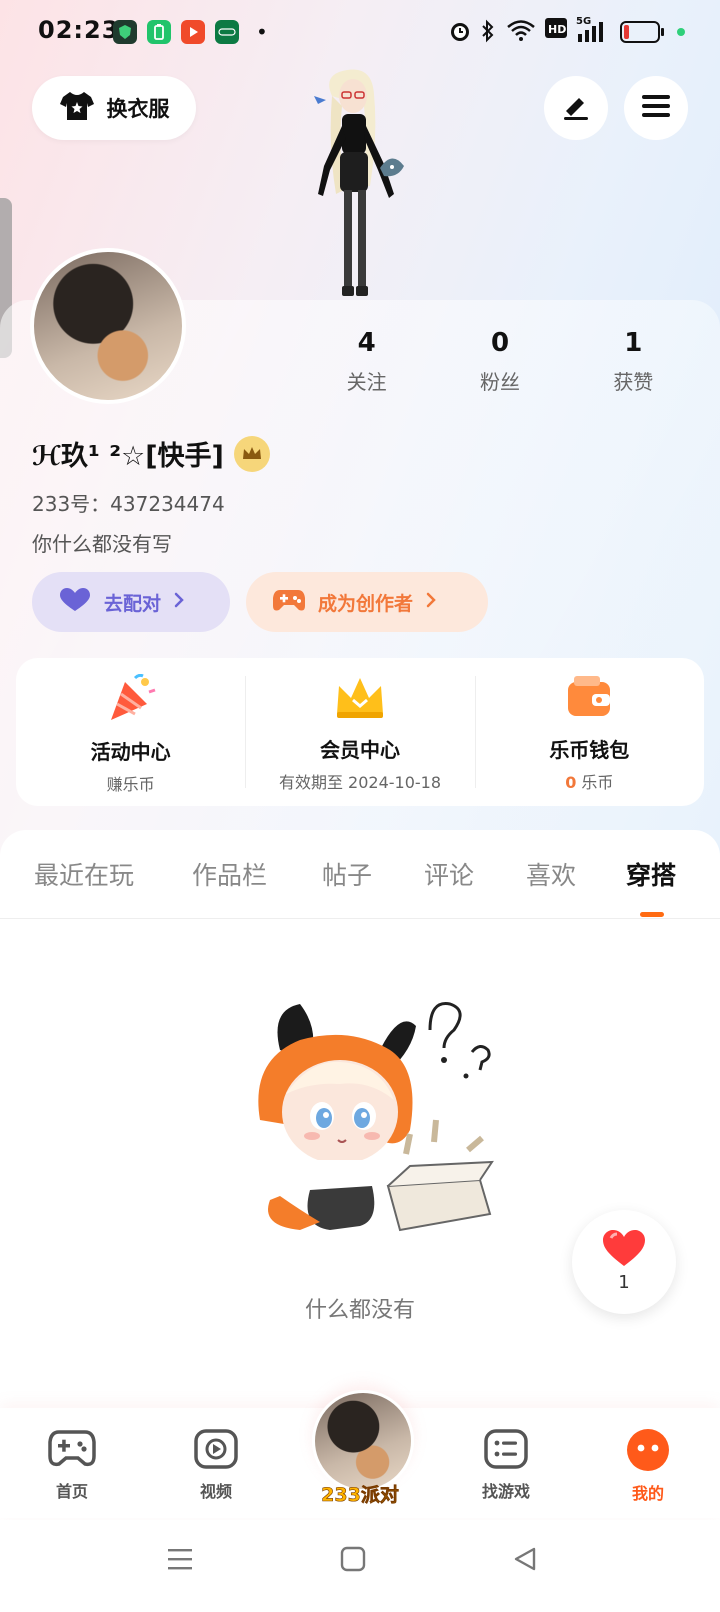 The image size is (720, 1612). What do you see at coordinates (251, 453) in the screenshot?
I see `vip-crown-icon` at bounding box center [251, 453].